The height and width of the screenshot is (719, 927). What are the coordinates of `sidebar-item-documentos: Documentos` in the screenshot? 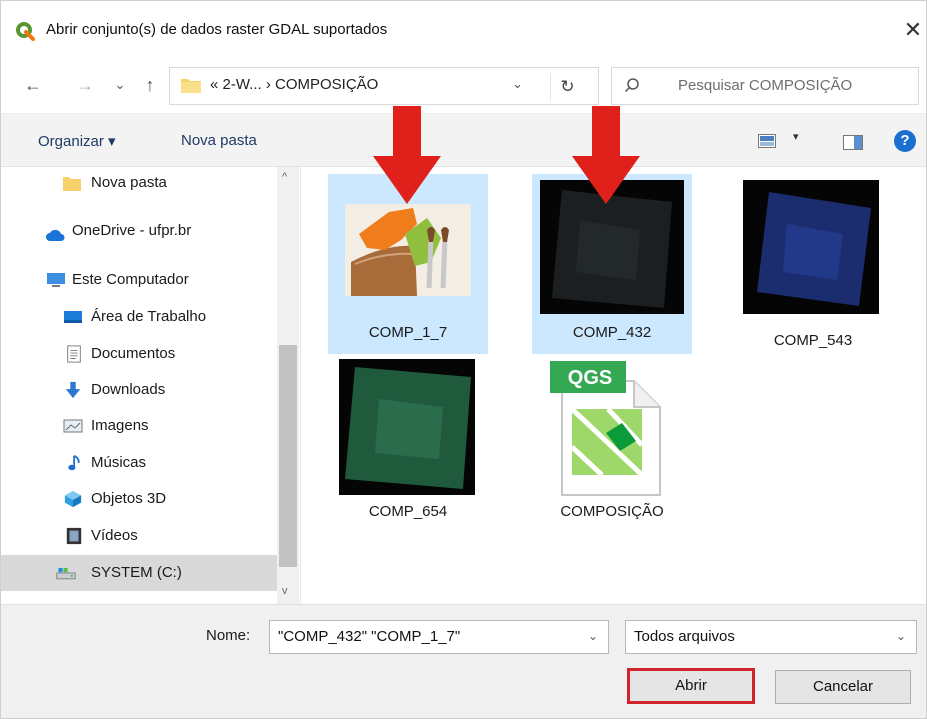 It's located at (139, 355).